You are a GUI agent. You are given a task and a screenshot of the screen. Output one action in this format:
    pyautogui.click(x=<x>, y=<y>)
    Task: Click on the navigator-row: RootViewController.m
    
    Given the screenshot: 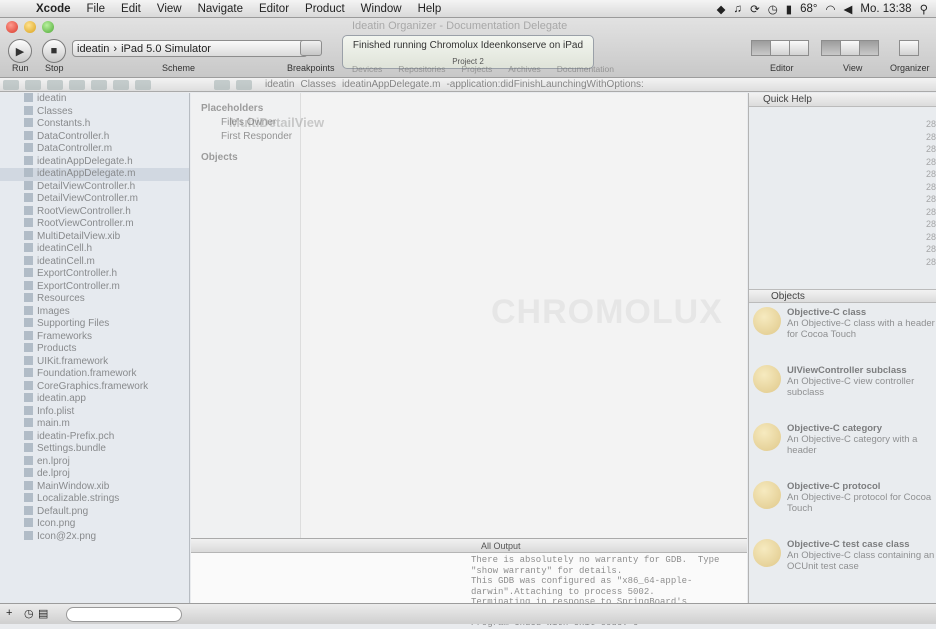 What is the action you would take?
    pyautogui.click(x=94, y=224)
    